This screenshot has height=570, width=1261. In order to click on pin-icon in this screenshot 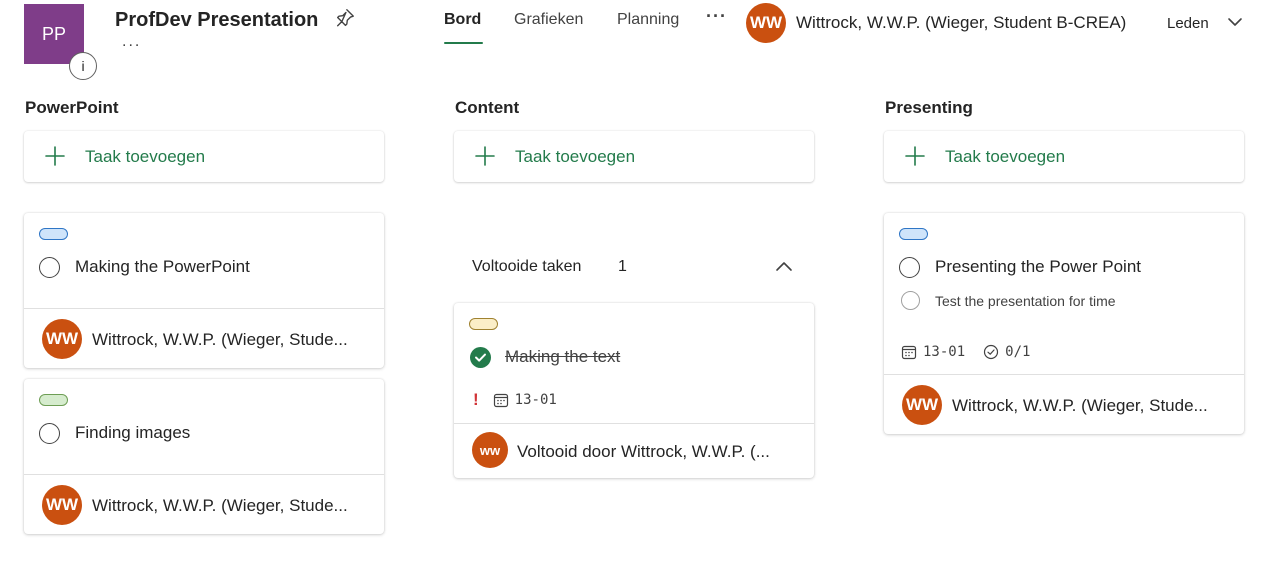, I will do `click(345, 18)`.